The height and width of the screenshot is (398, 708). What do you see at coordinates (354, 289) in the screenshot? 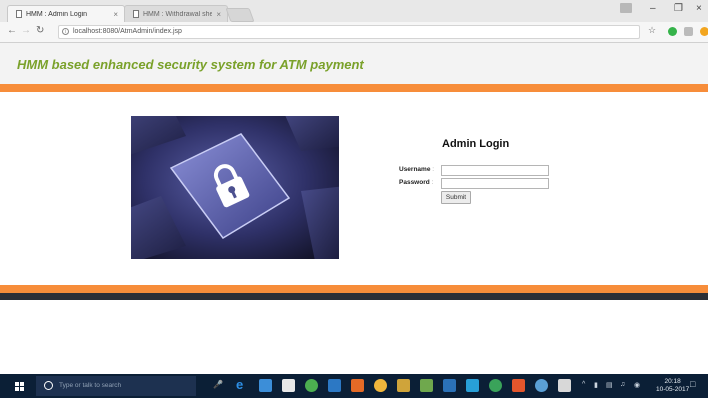
I see `footer-orange-bar` at bounding box center [354, 289].